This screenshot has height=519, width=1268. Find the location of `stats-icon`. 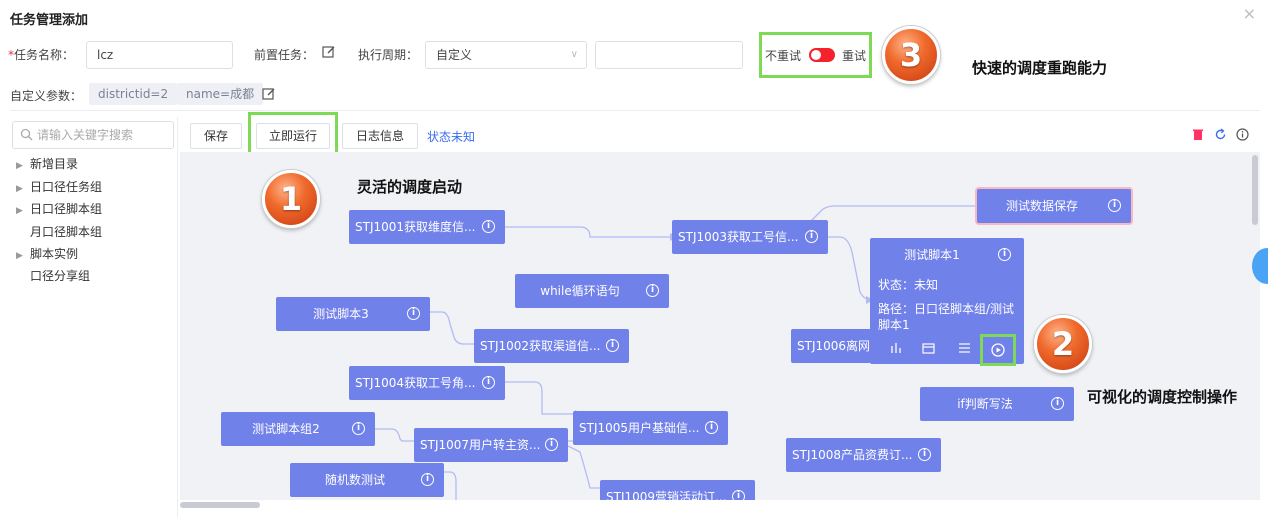

stats-icon is located at coordinates (896, 348).